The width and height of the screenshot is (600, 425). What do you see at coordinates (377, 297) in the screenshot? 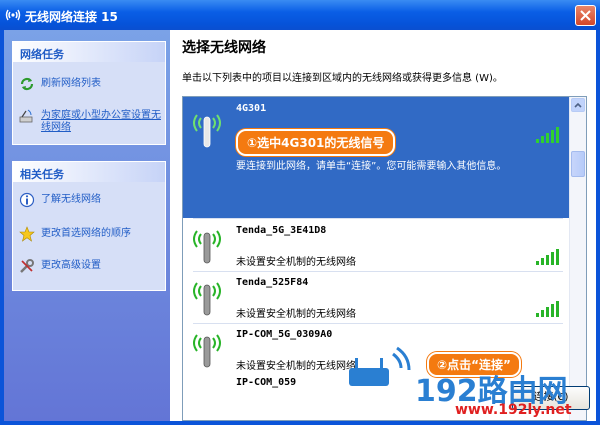
I see `network-item-tenda-525f84: Tenda_525F84 未设置安全机制的无线网络` at bounding box center [377, 297].